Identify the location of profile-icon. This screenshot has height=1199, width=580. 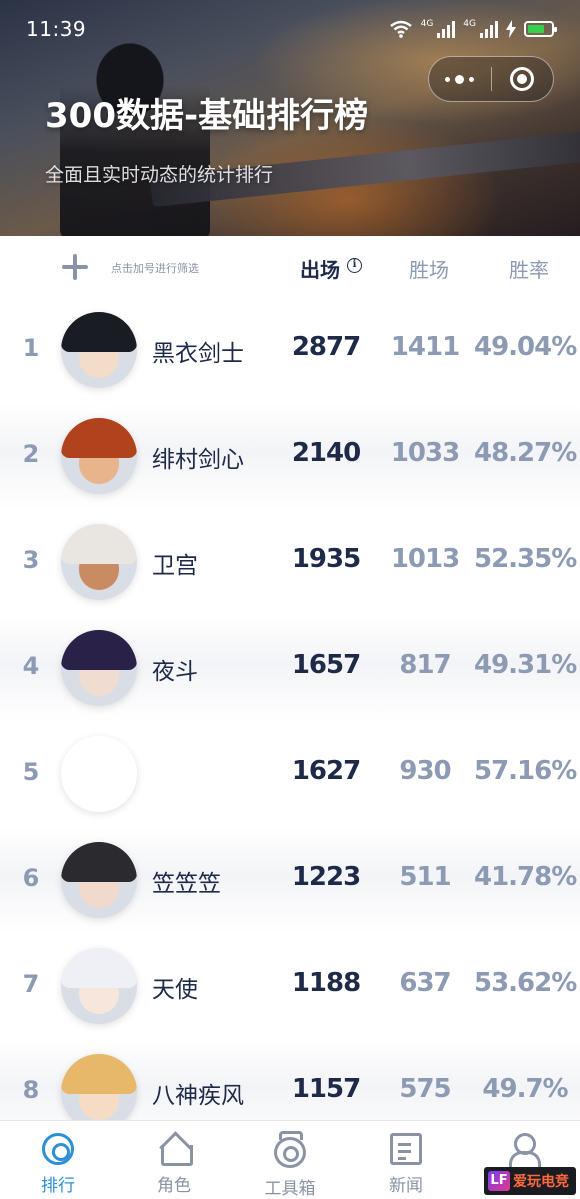
(523, 1150).